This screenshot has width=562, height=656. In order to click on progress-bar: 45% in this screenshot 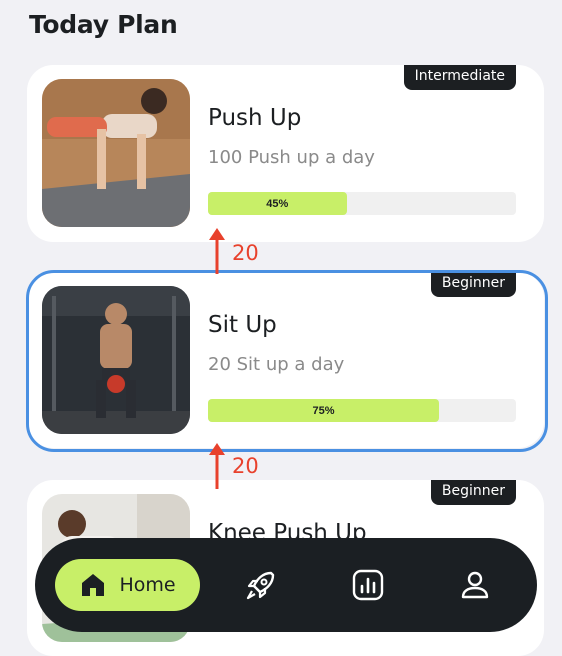, I will do `click(362, 203)`.